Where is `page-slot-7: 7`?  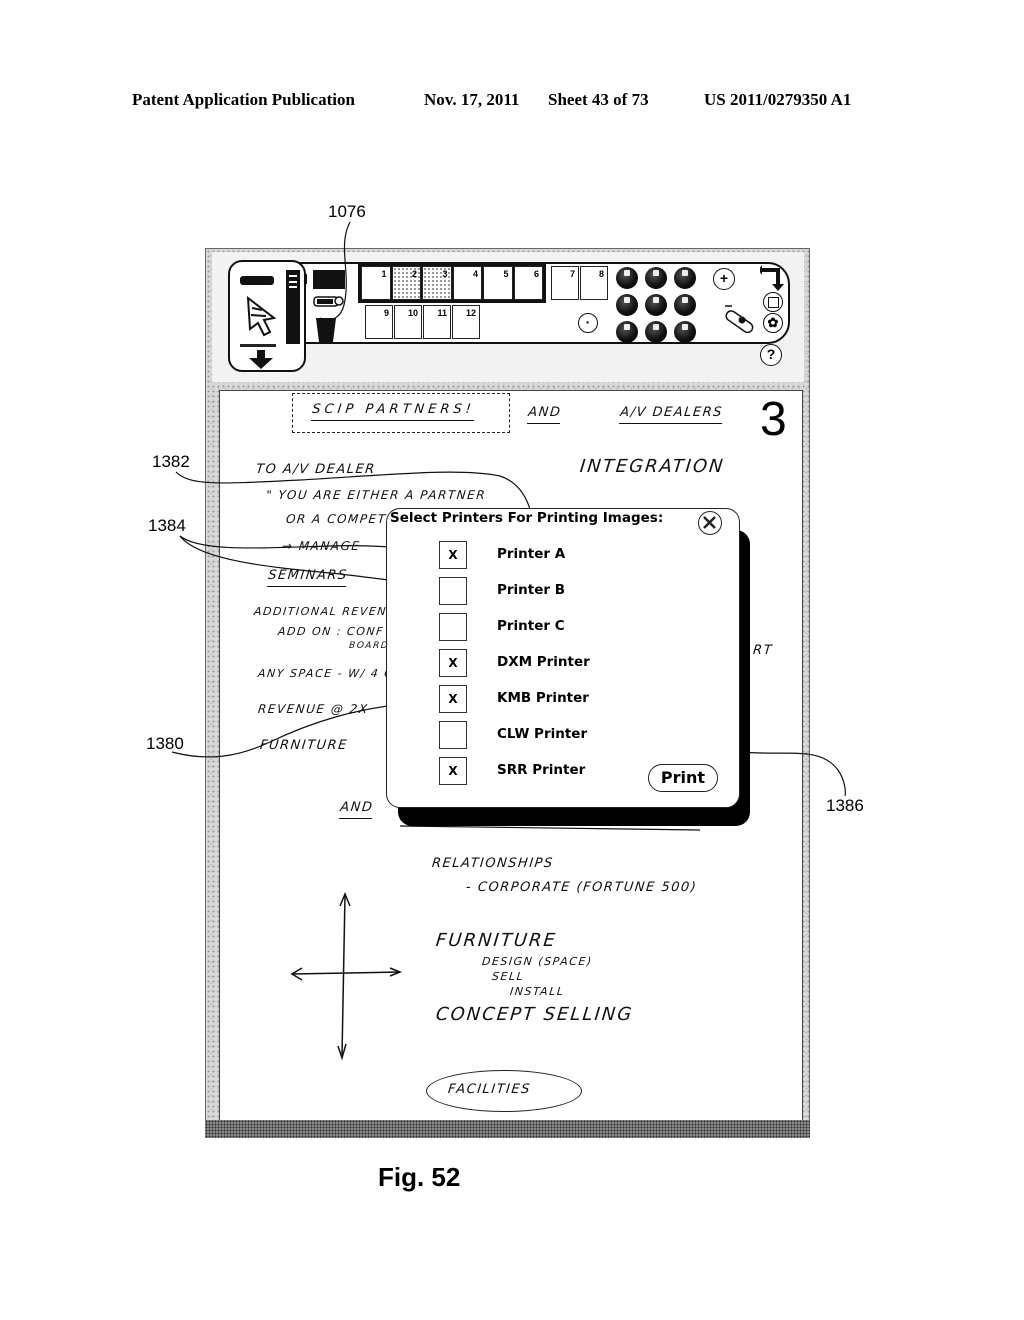 page-slot-7: 7 is located at coordinates (565, 283).